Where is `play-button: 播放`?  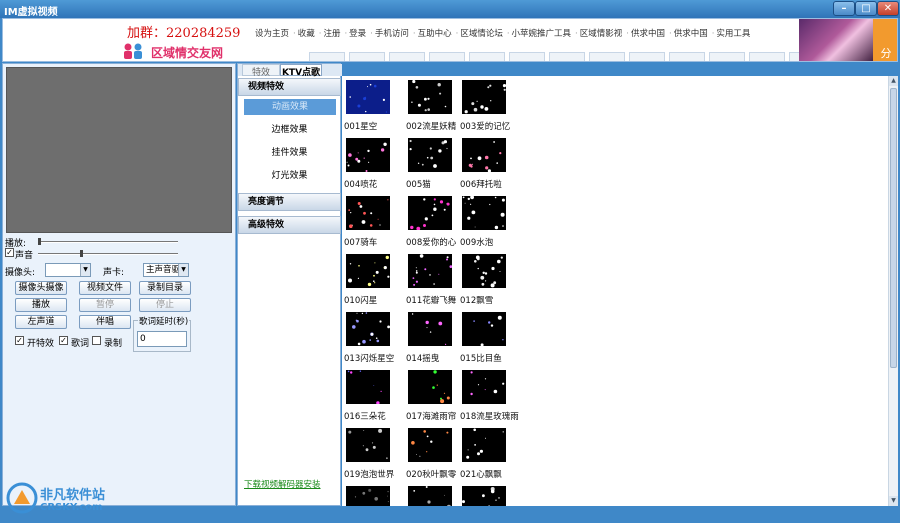
play-button: 播放 is located at coordinates (41, 305).